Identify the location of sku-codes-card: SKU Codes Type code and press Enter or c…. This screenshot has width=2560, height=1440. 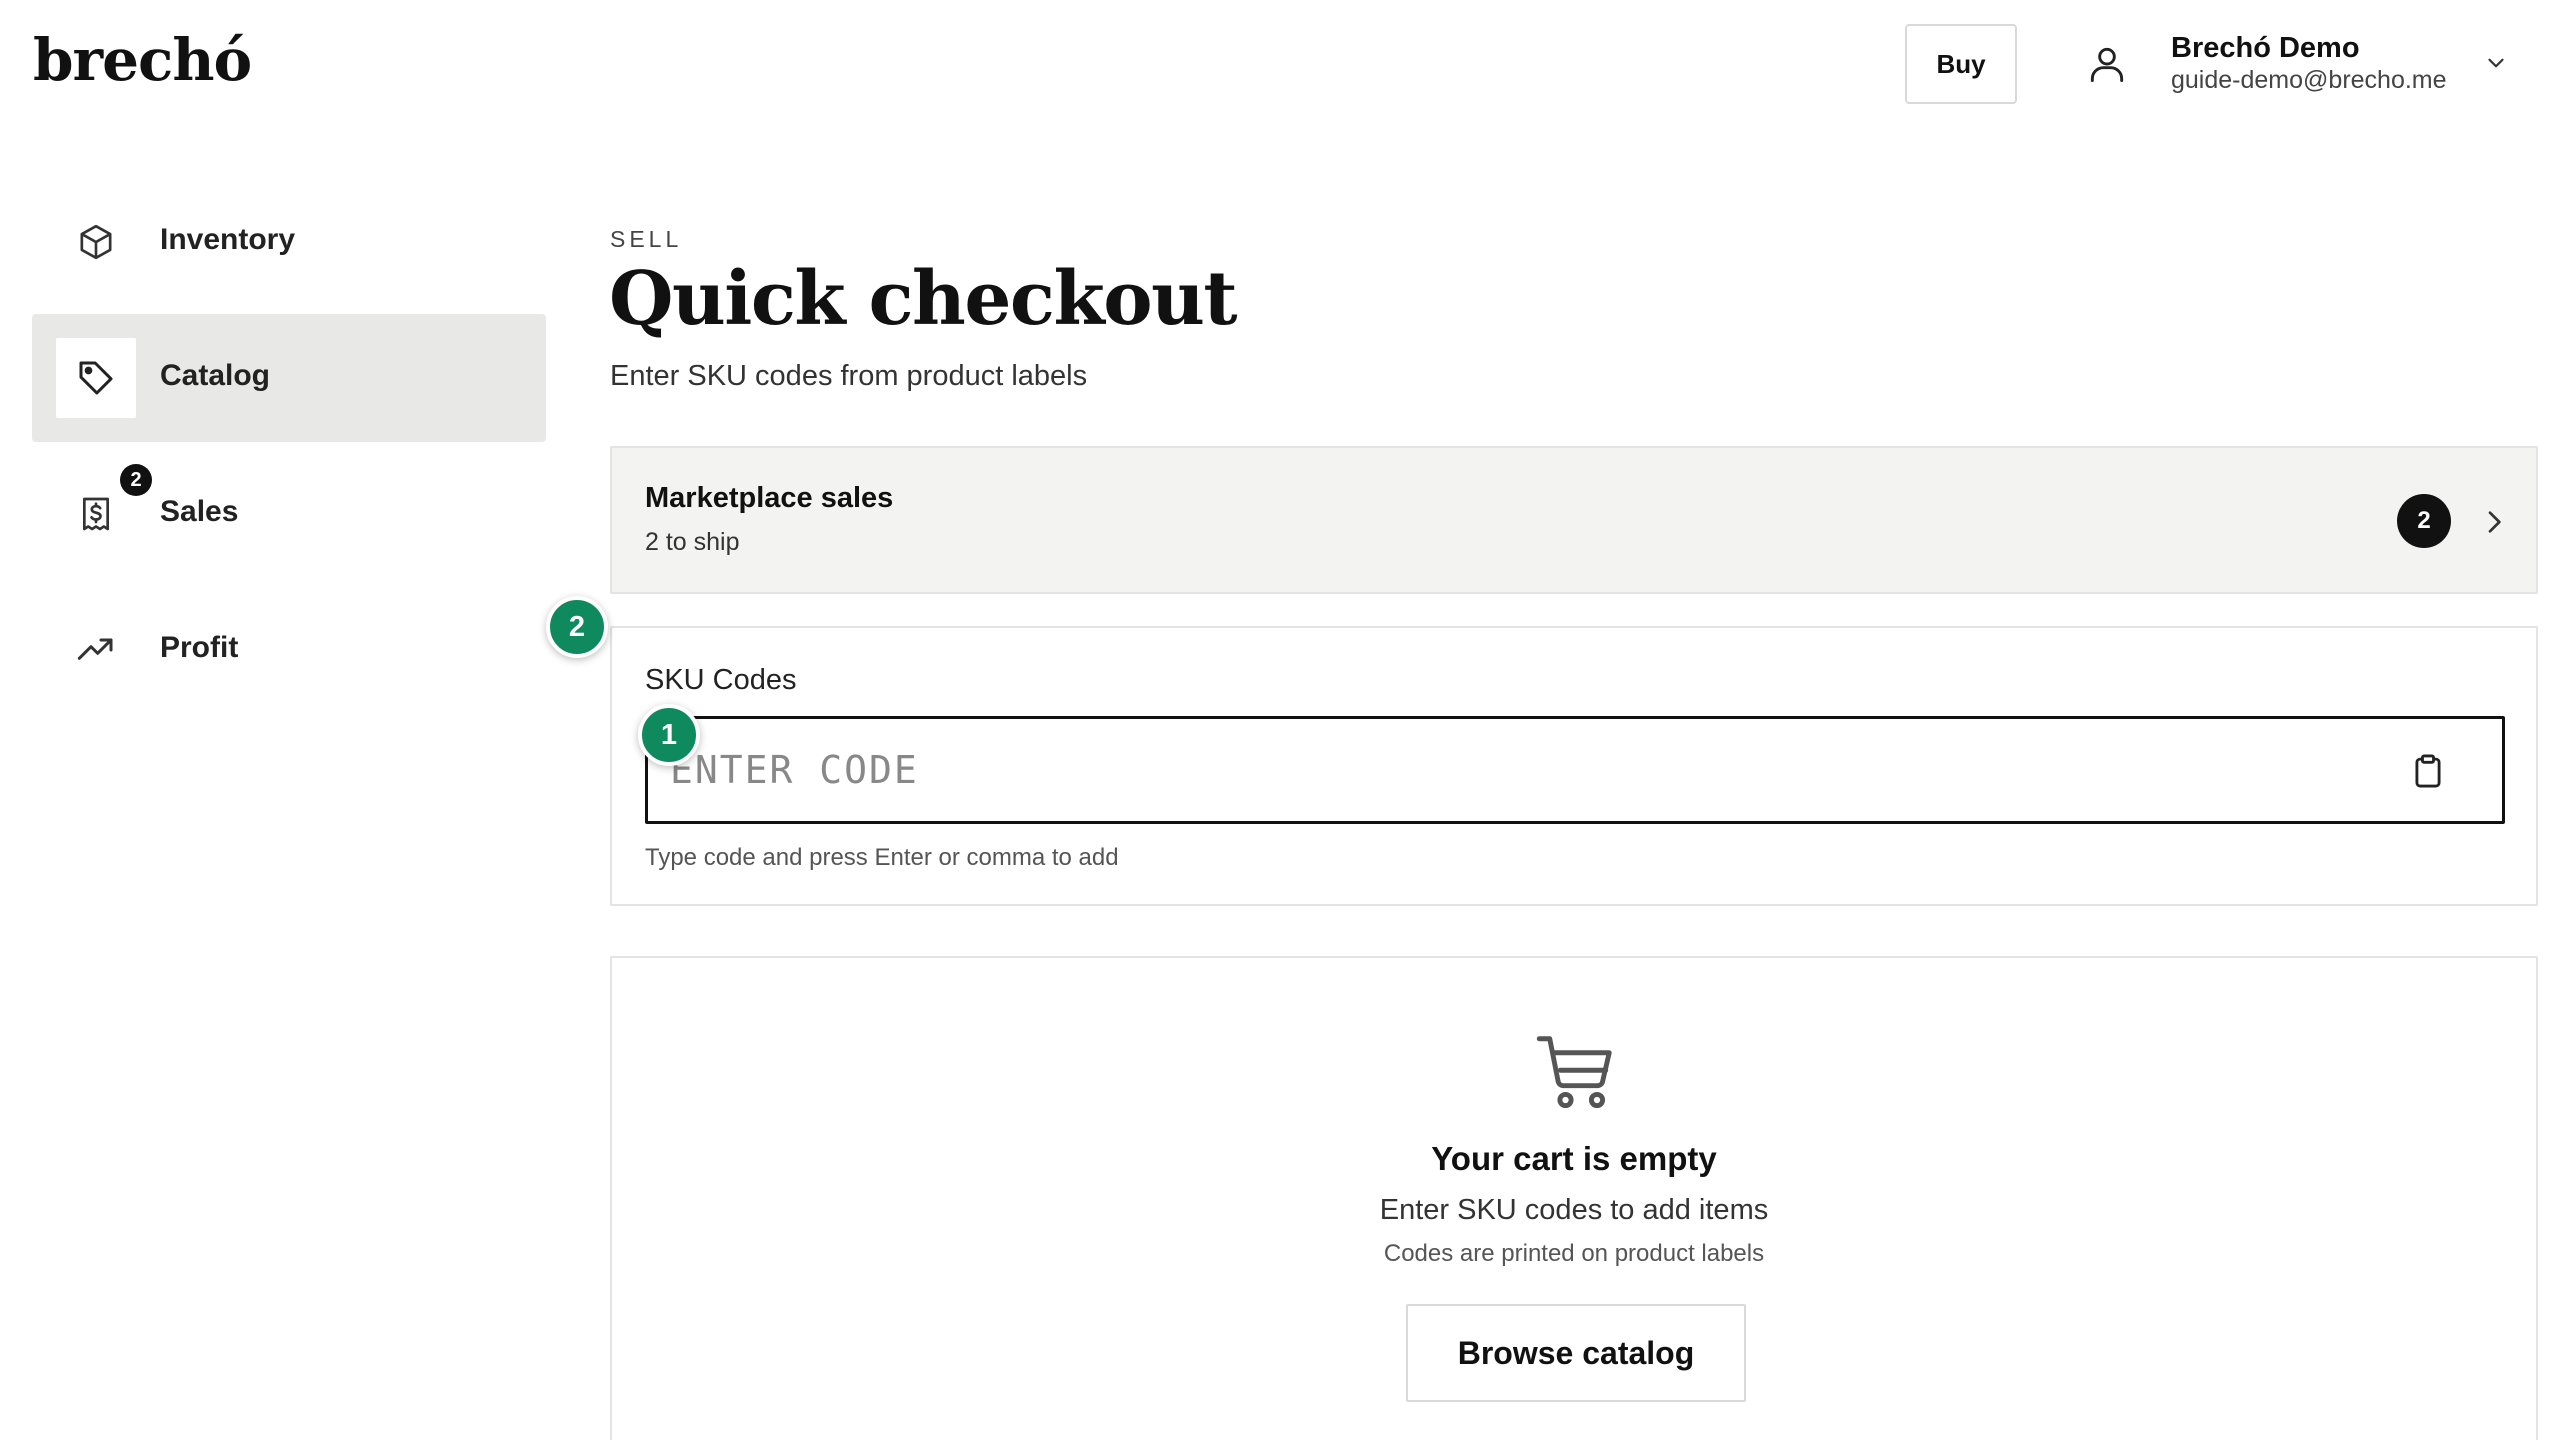
(1574, 766).